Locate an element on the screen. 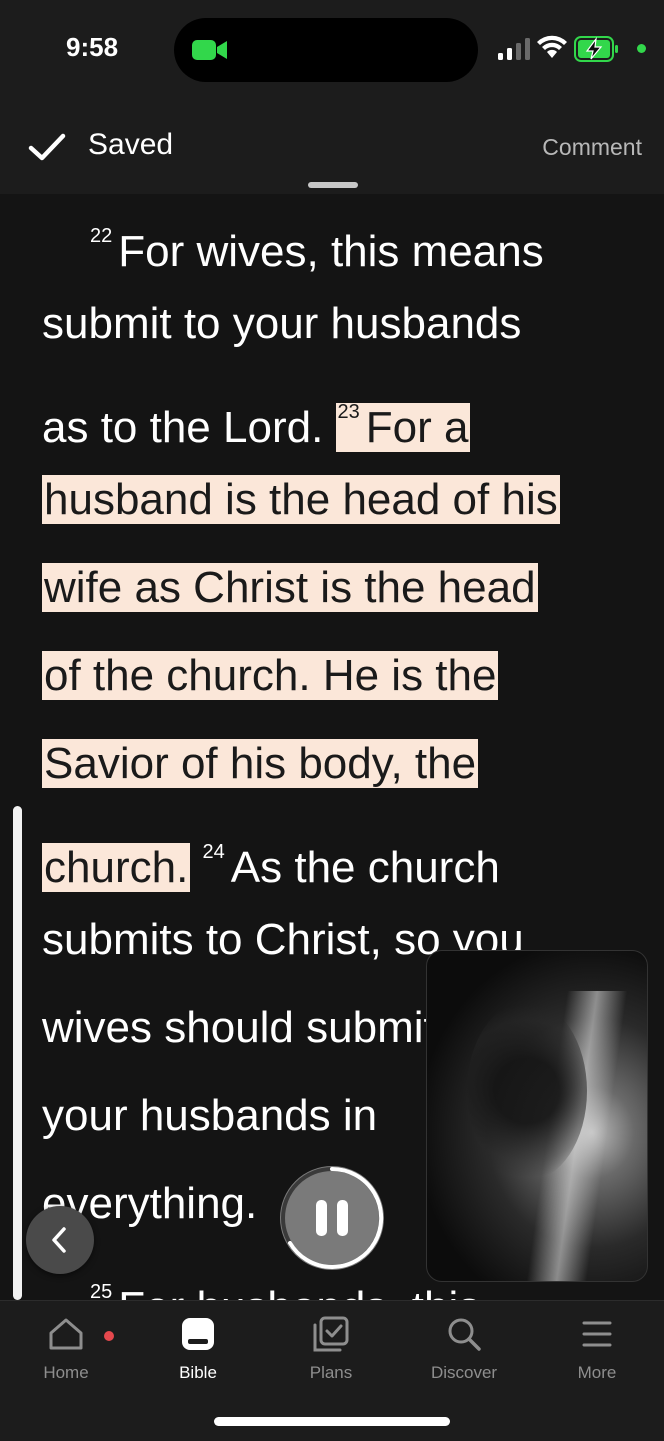  verse-number: 23 is located at coordinates (348, 412).